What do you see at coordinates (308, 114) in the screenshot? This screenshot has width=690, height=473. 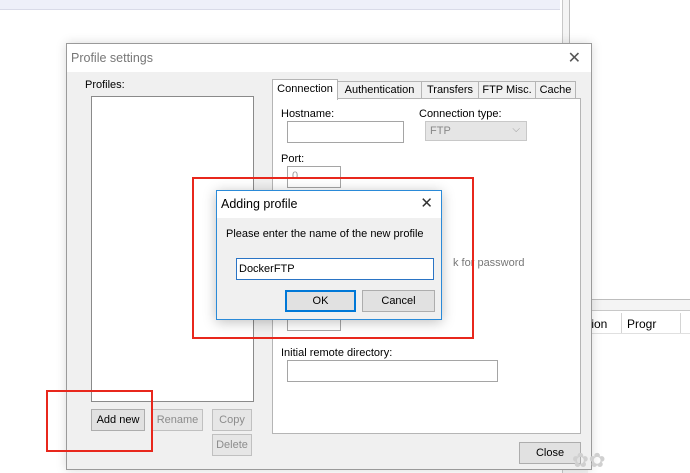 I see `hostname-label: Hostname:` at bounding box center [308, 114].